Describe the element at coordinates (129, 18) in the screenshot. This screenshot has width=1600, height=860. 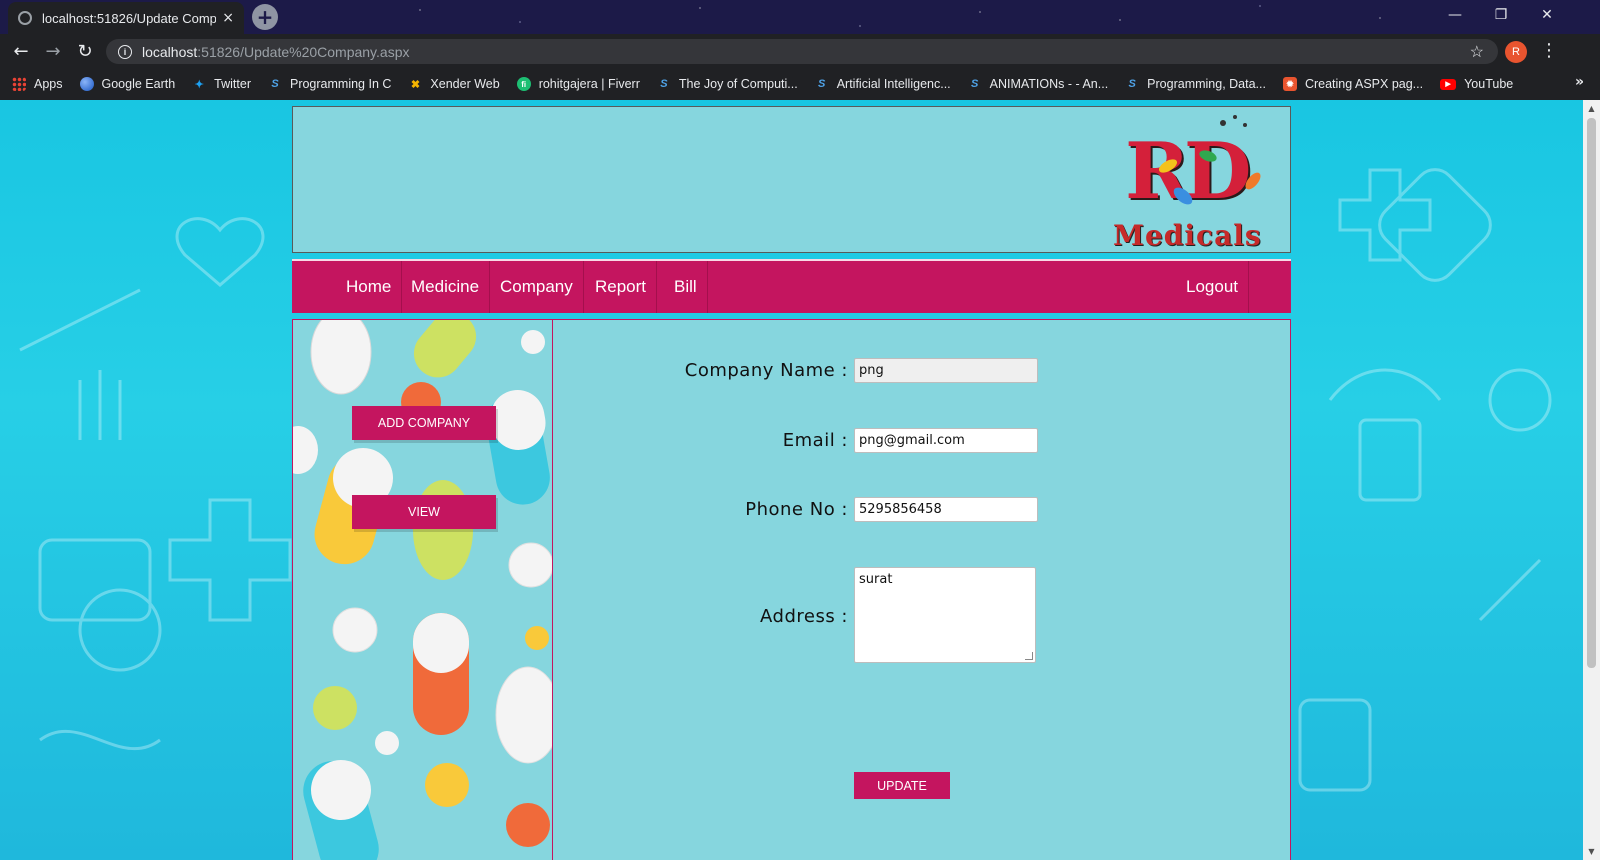
I see `tab-title: localhost:51826/Update Company` at that location.